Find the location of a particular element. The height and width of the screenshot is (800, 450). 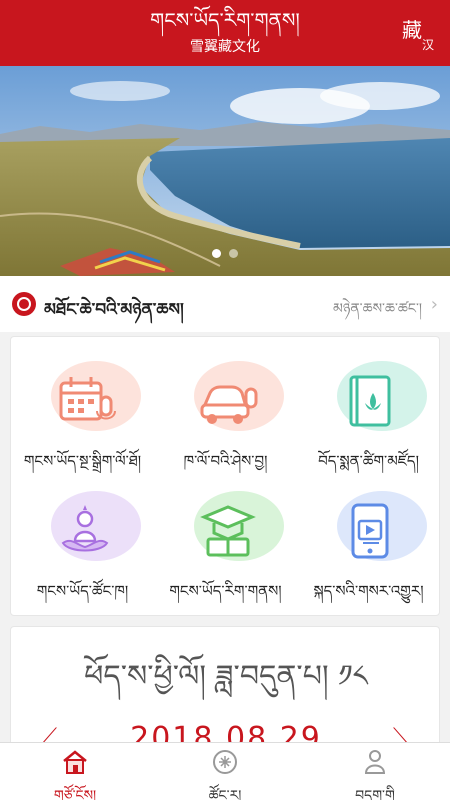

graduation-book-icon is located at coordinates (228, 531).